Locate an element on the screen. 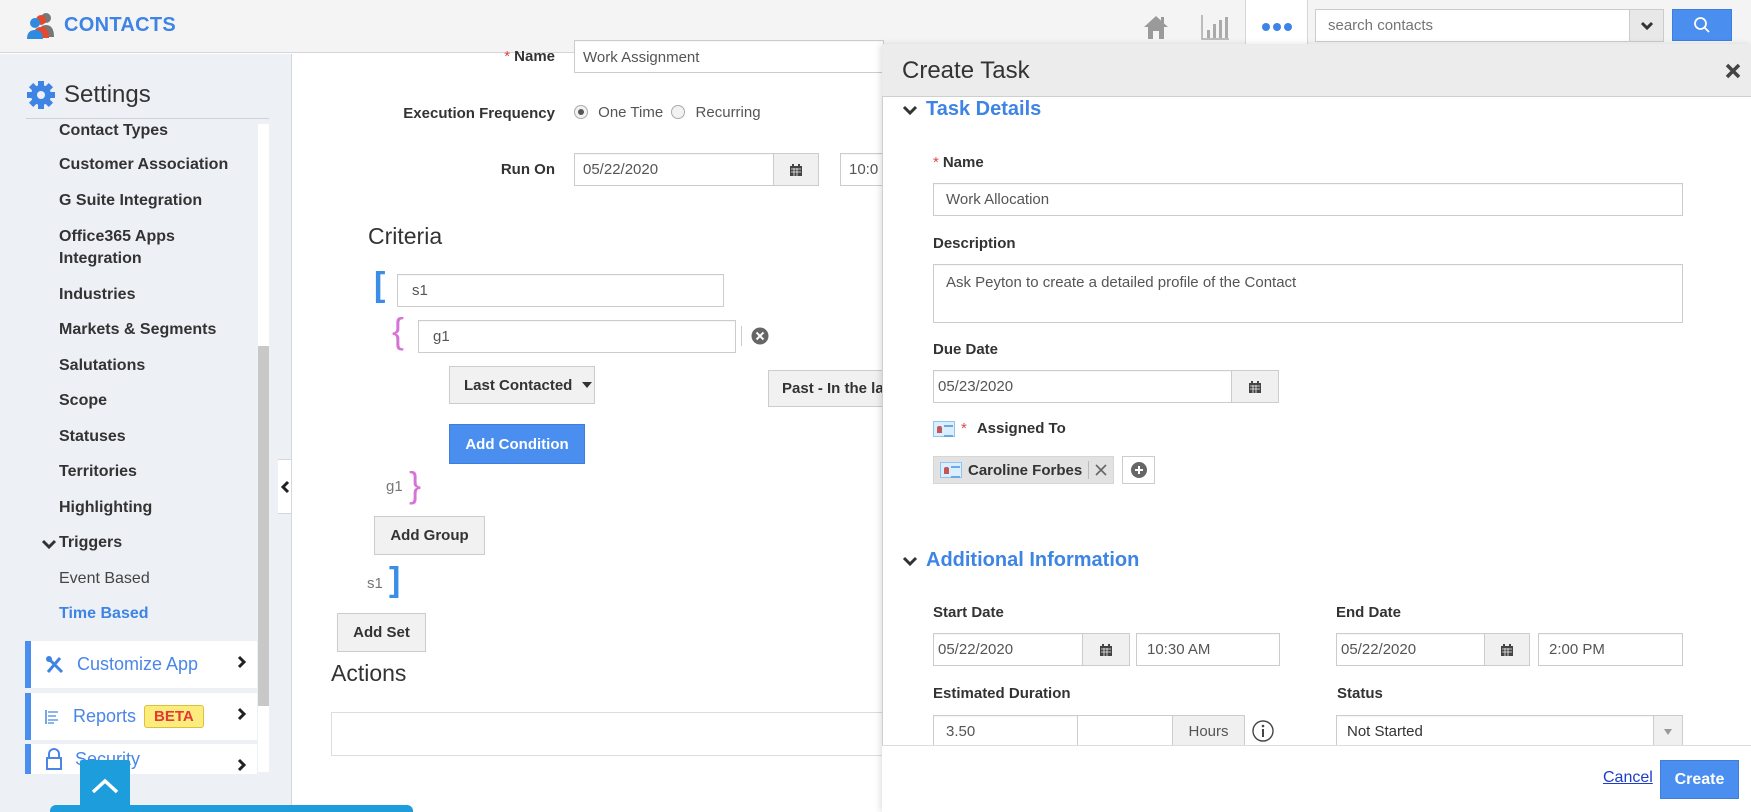  add-assignee-button is located at coordinates (1138, 470).